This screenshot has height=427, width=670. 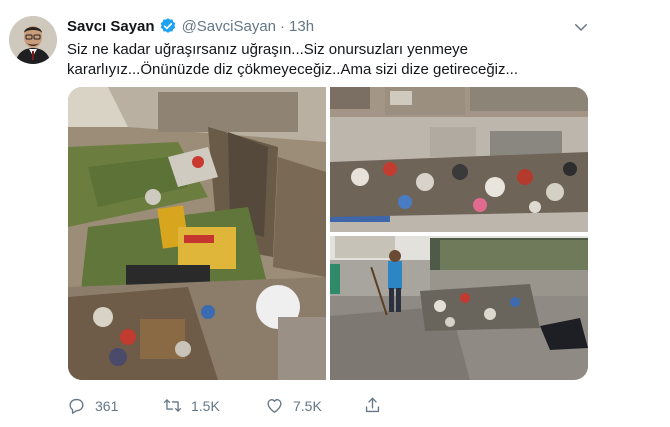 What do you see at coordinates (301, 26) in the screenshot?
I see `timestamp: 13h` at bounding box center [301, 26].